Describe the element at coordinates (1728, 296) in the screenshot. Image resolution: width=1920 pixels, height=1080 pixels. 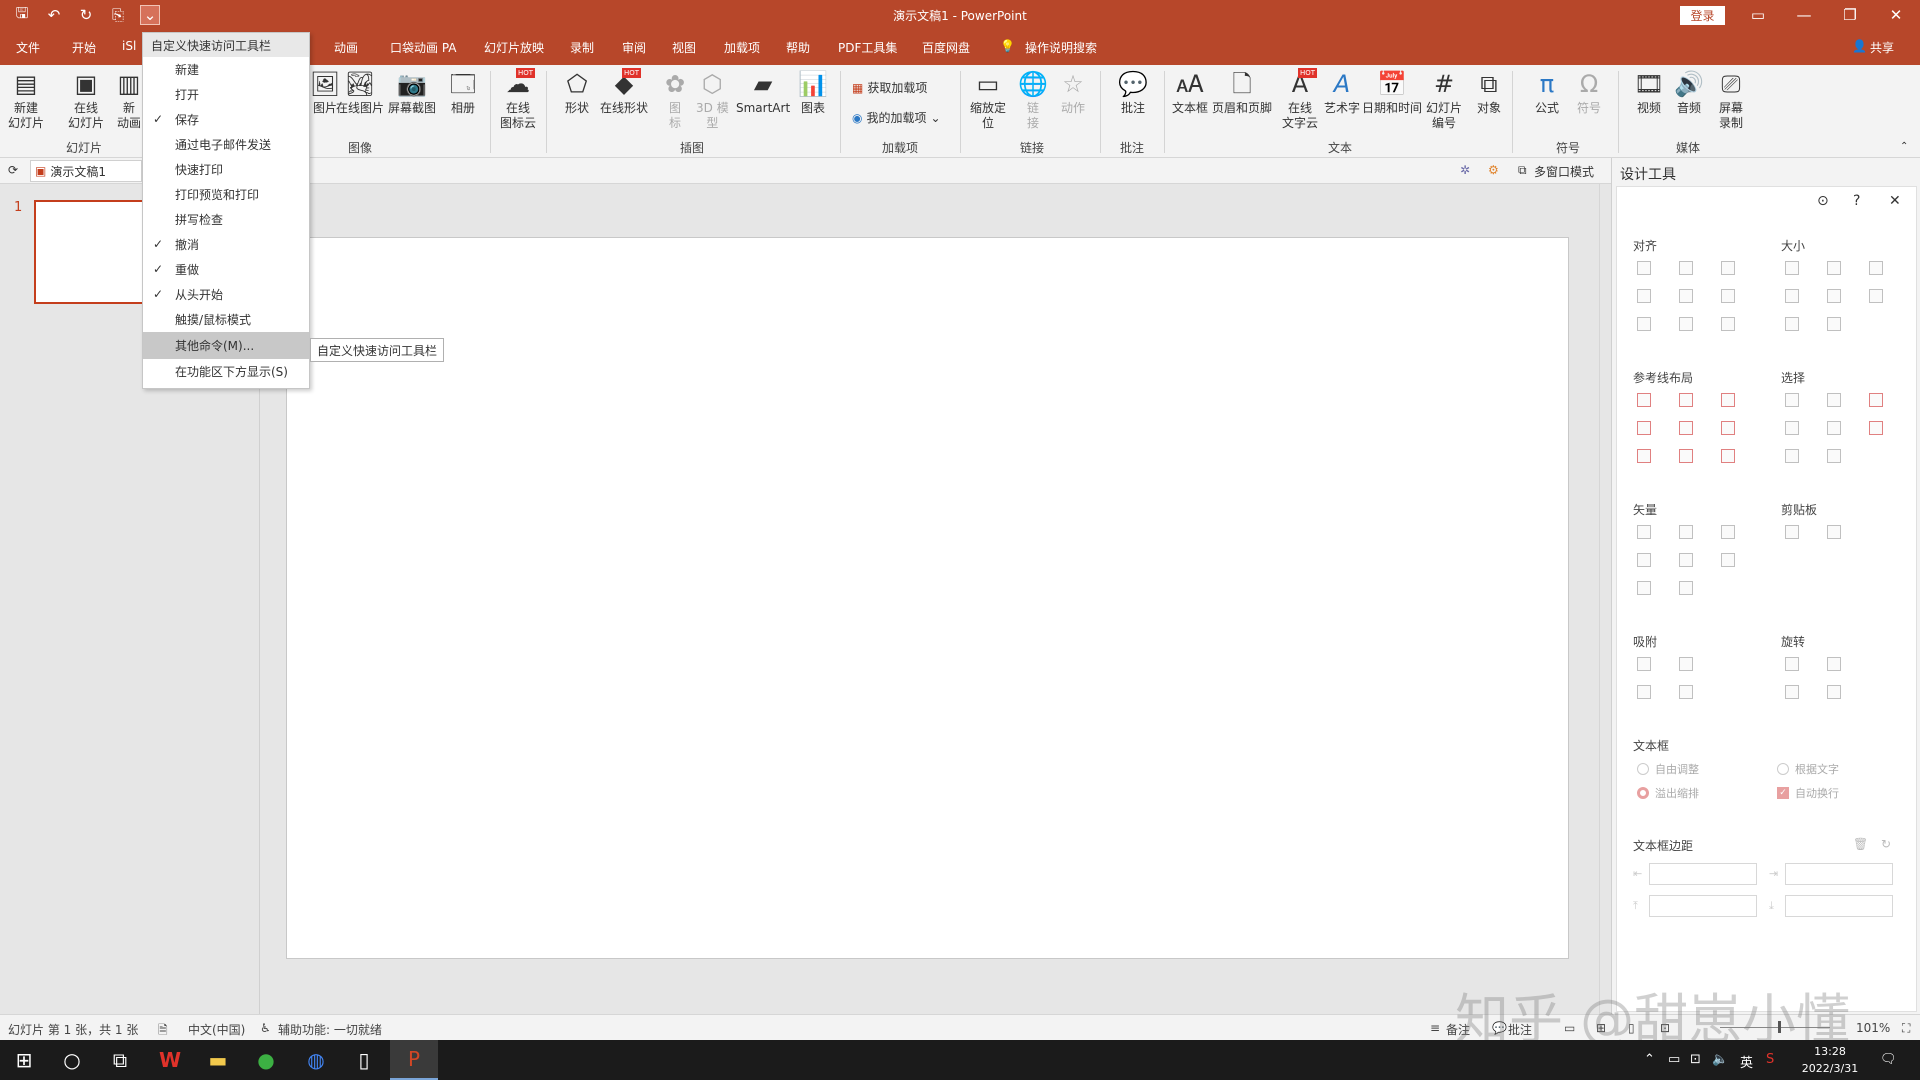
I see `align-bottom-icon` at that location.